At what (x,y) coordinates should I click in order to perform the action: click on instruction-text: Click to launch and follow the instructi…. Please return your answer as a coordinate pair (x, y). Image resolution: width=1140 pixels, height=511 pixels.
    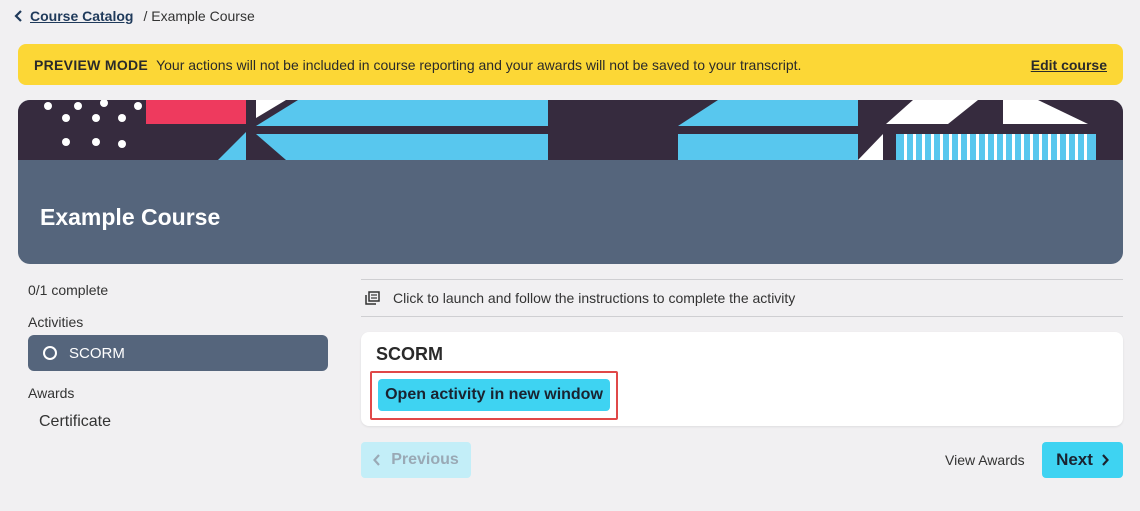
    Looking at the image, I should click on (594, 298).